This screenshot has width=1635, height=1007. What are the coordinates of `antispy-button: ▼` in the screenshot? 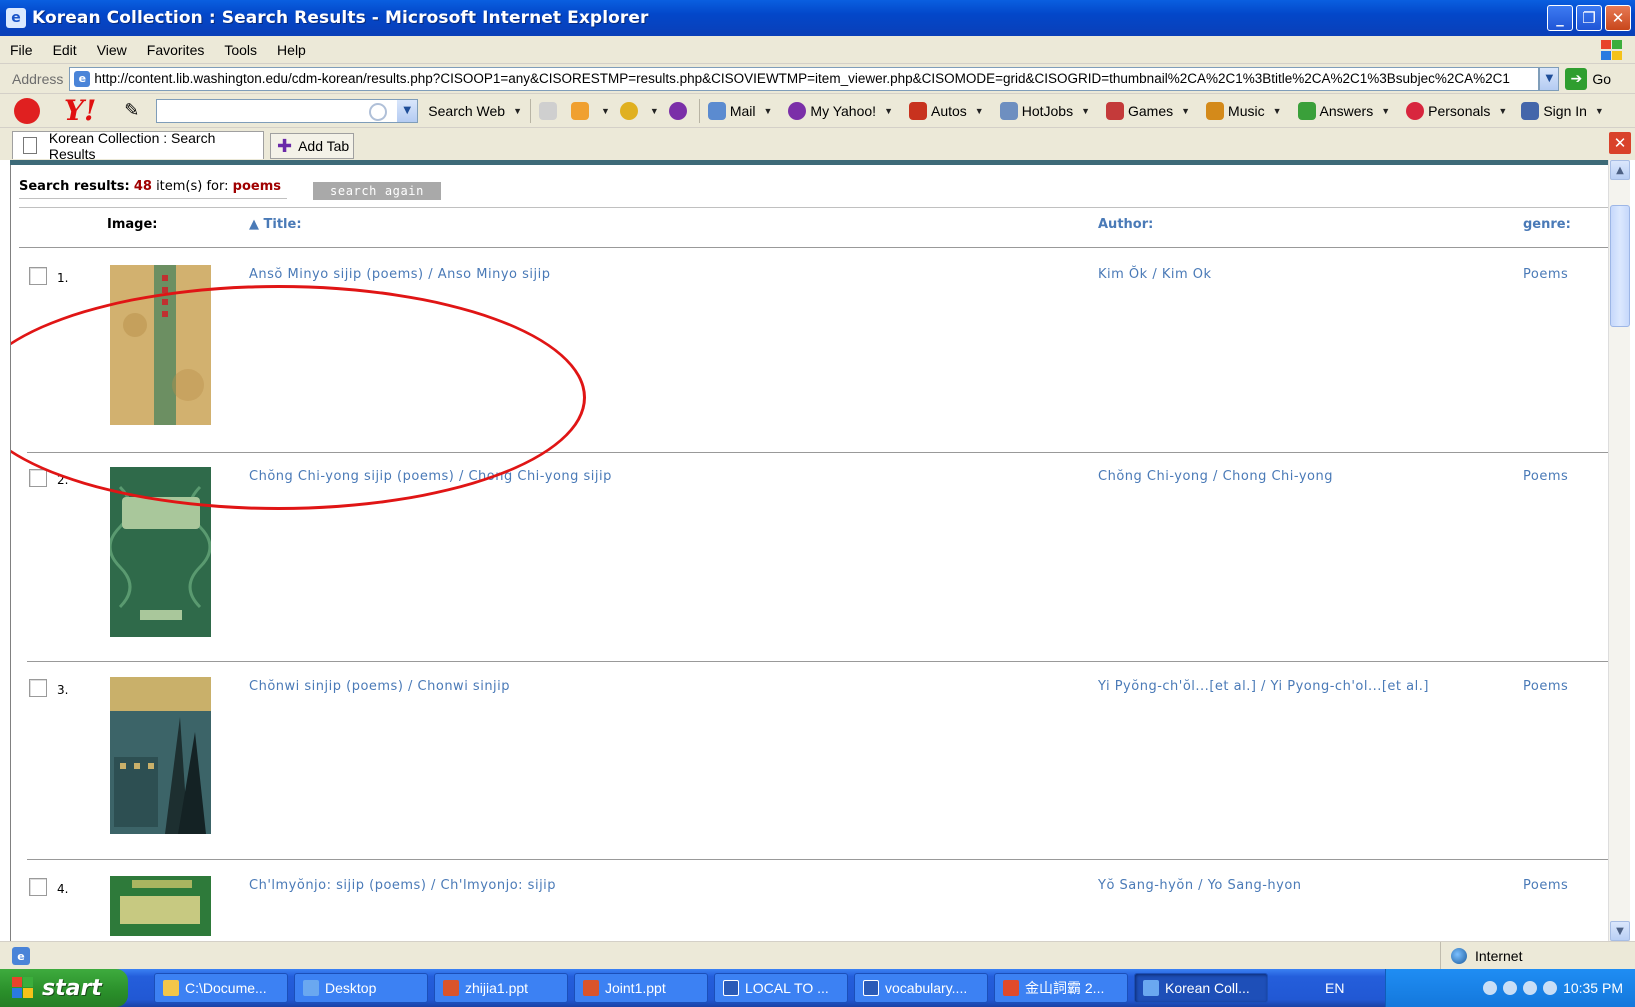 It's located at (639, 110).